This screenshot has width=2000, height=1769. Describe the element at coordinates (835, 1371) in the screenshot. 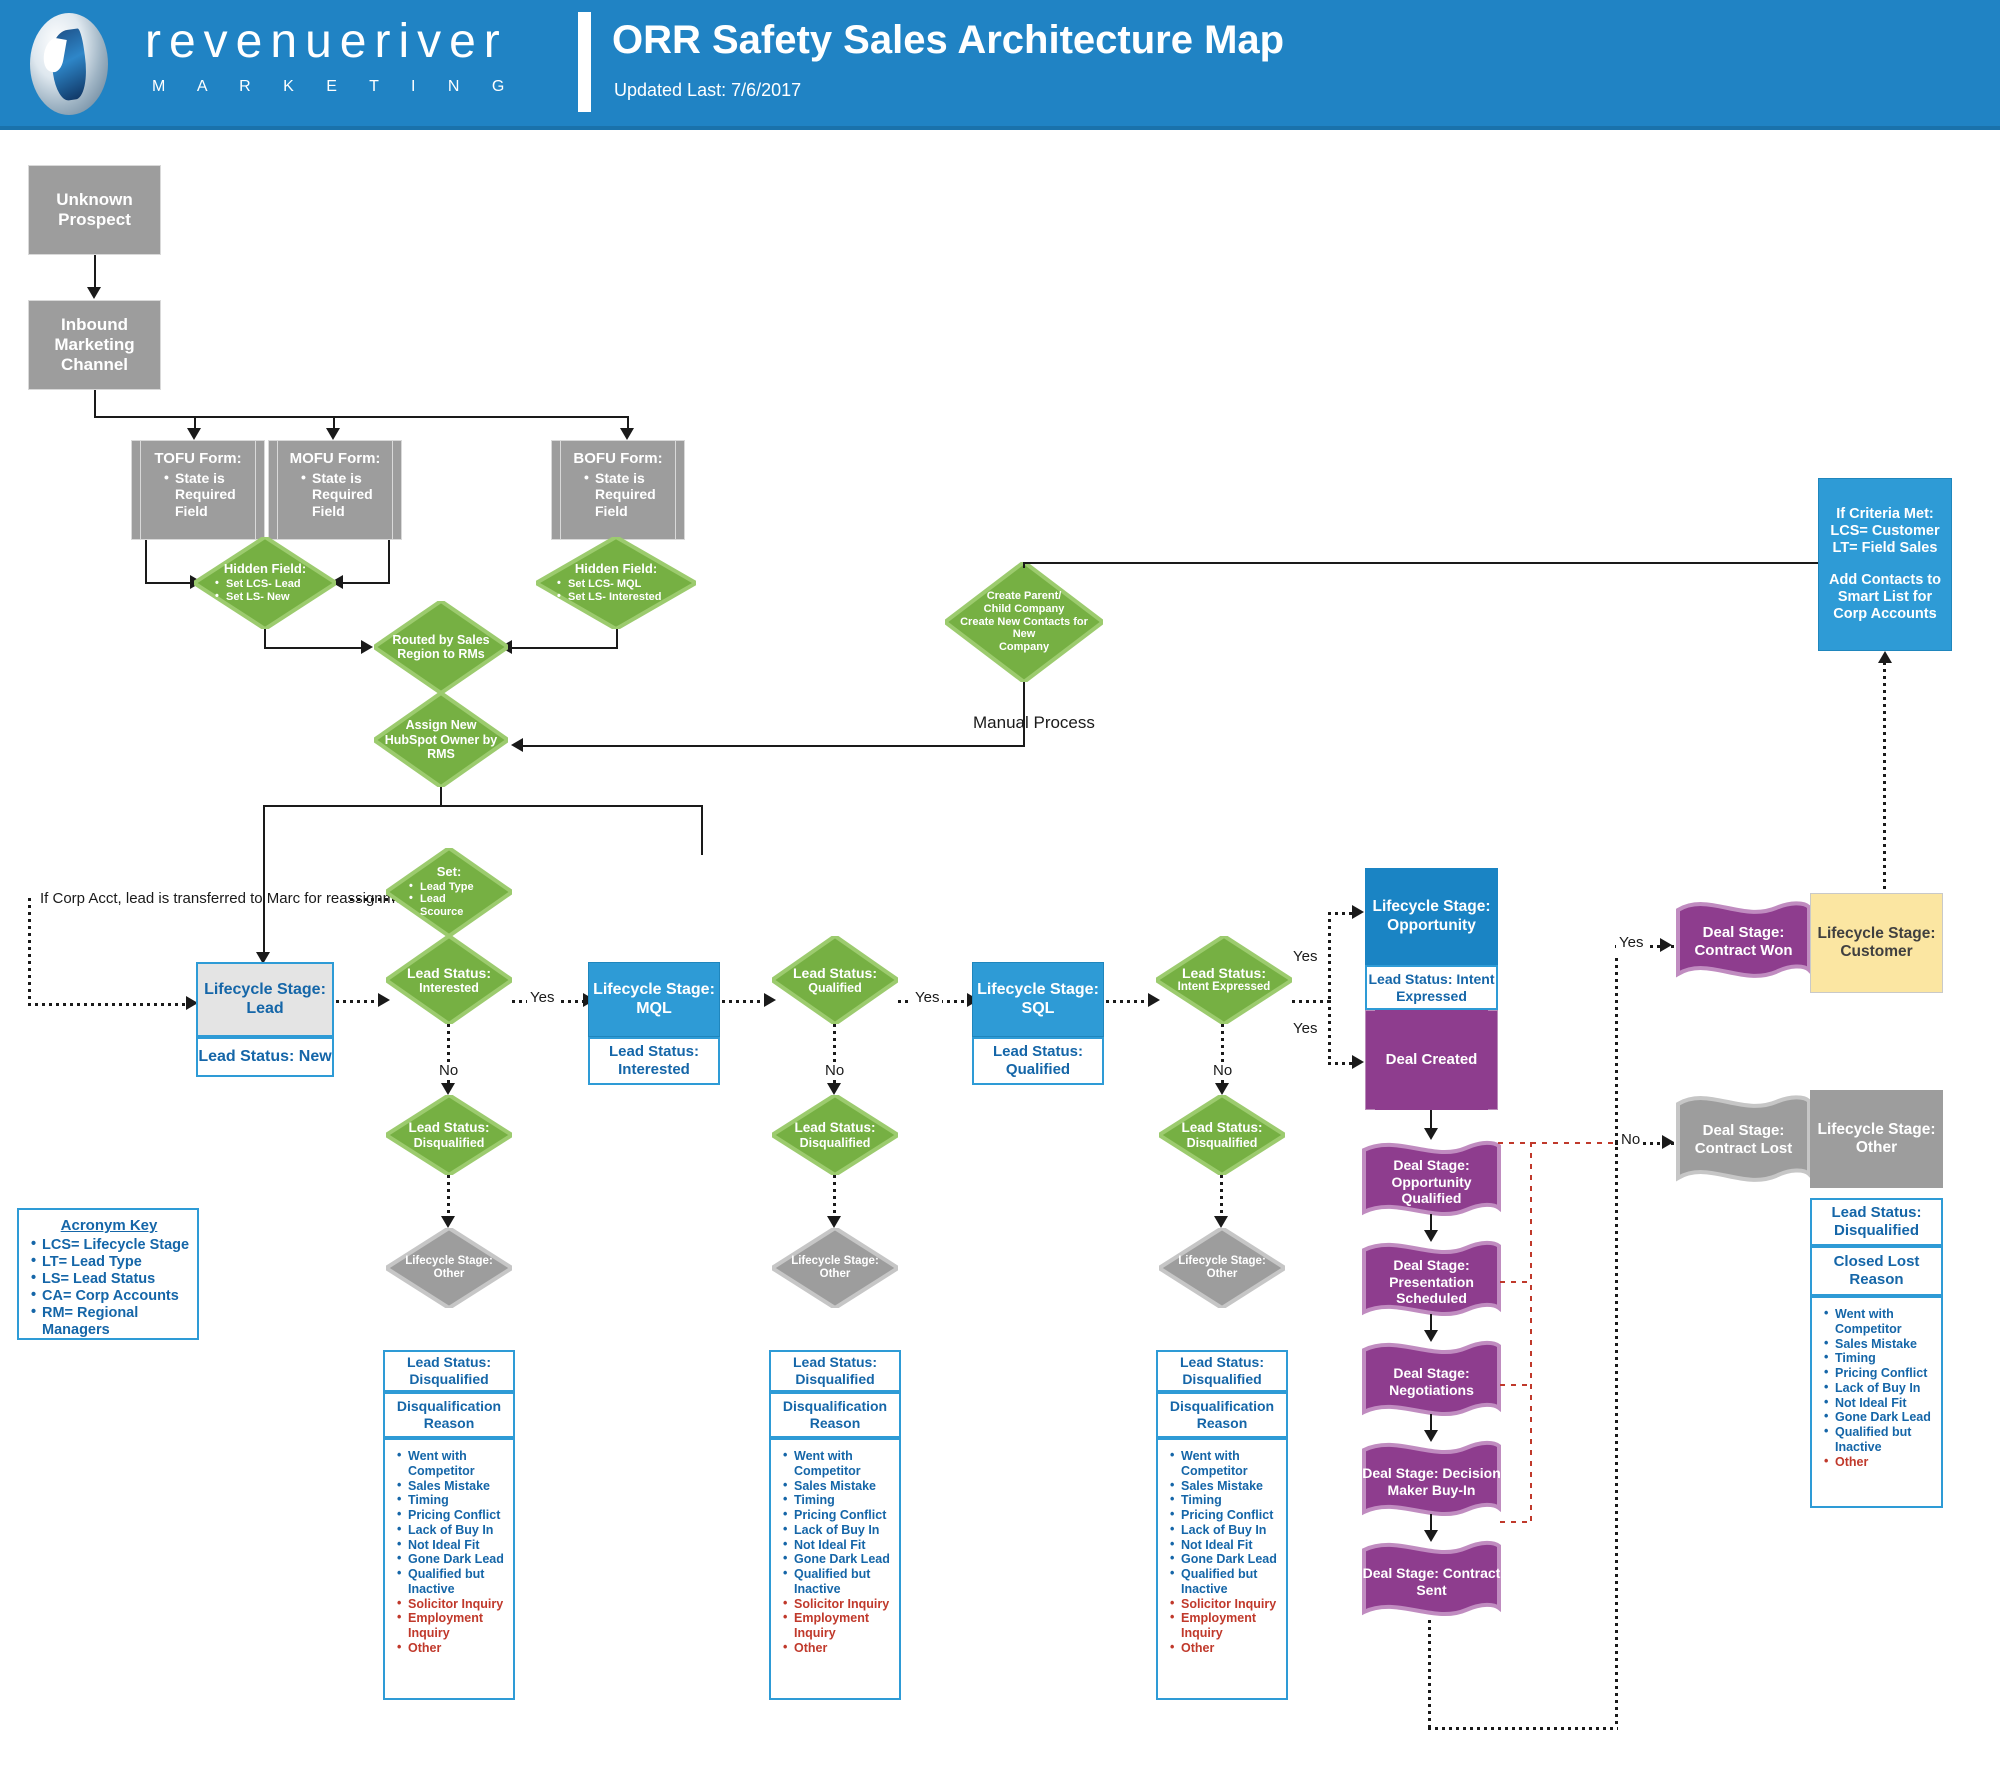

I see `card-ls-disqualified-head-2: Lead Status: Disqualified` at that location.